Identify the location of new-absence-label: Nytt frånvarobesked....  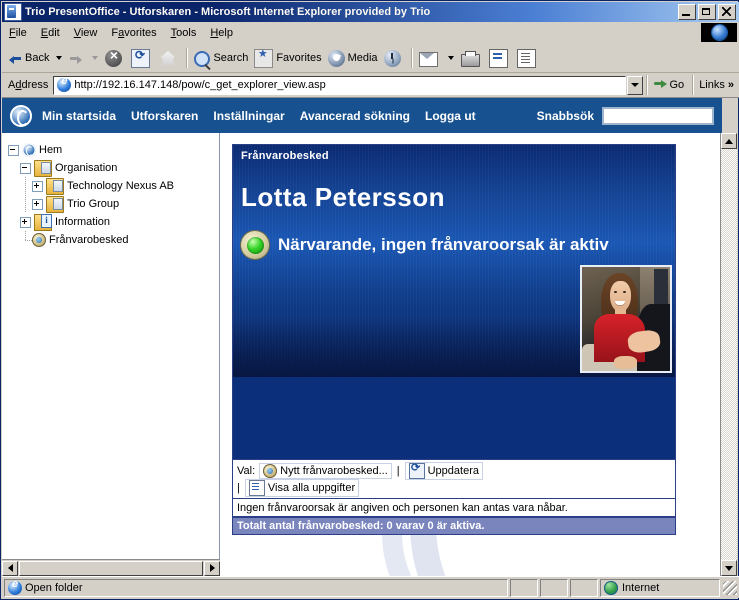
(334, 470).